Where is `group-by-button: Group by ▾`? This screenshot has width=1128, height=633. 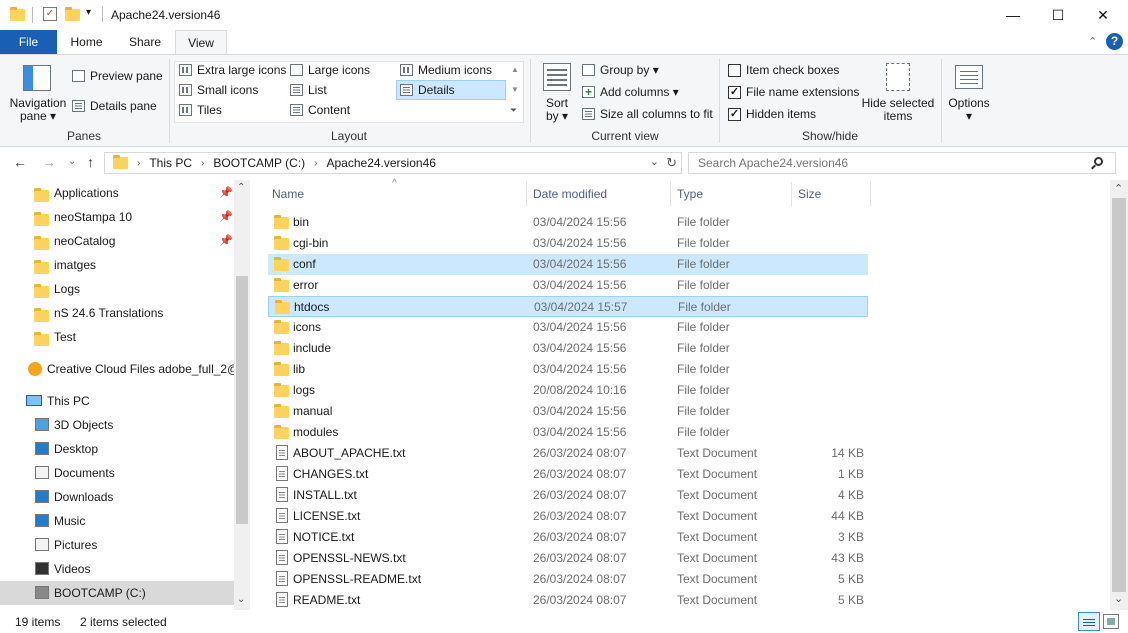 group-by-button: Group by ▾ is located at coordinates (620, 70).